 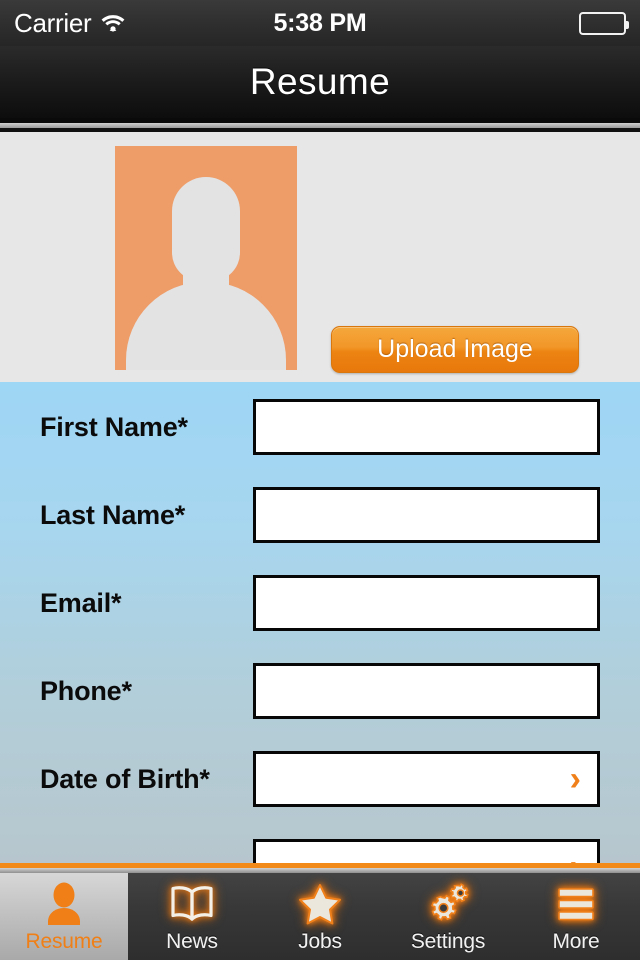 What do you see at coordinates (426, 515) in the screenshot?
I see `last-name-input` at bounding box center [426, 515].